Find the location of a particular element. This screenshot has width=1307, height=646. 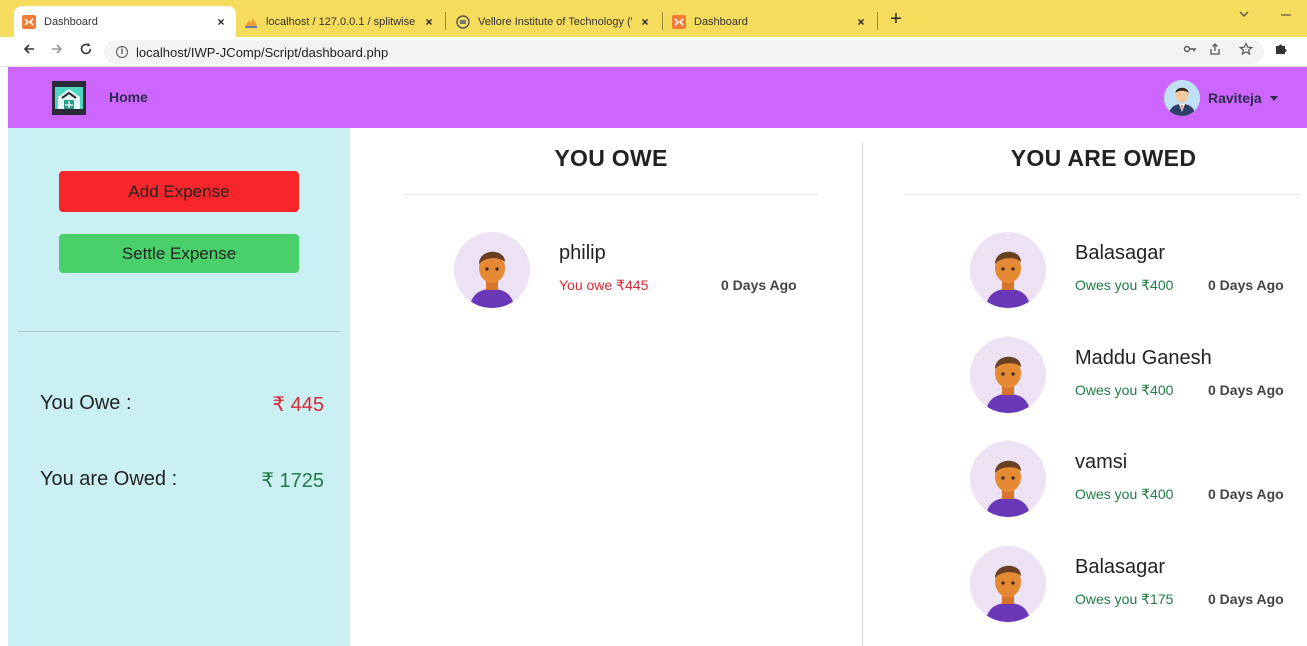

browser-tab-vit: Vellore Institute of Technology (V × is located at coordinates (554, 21).